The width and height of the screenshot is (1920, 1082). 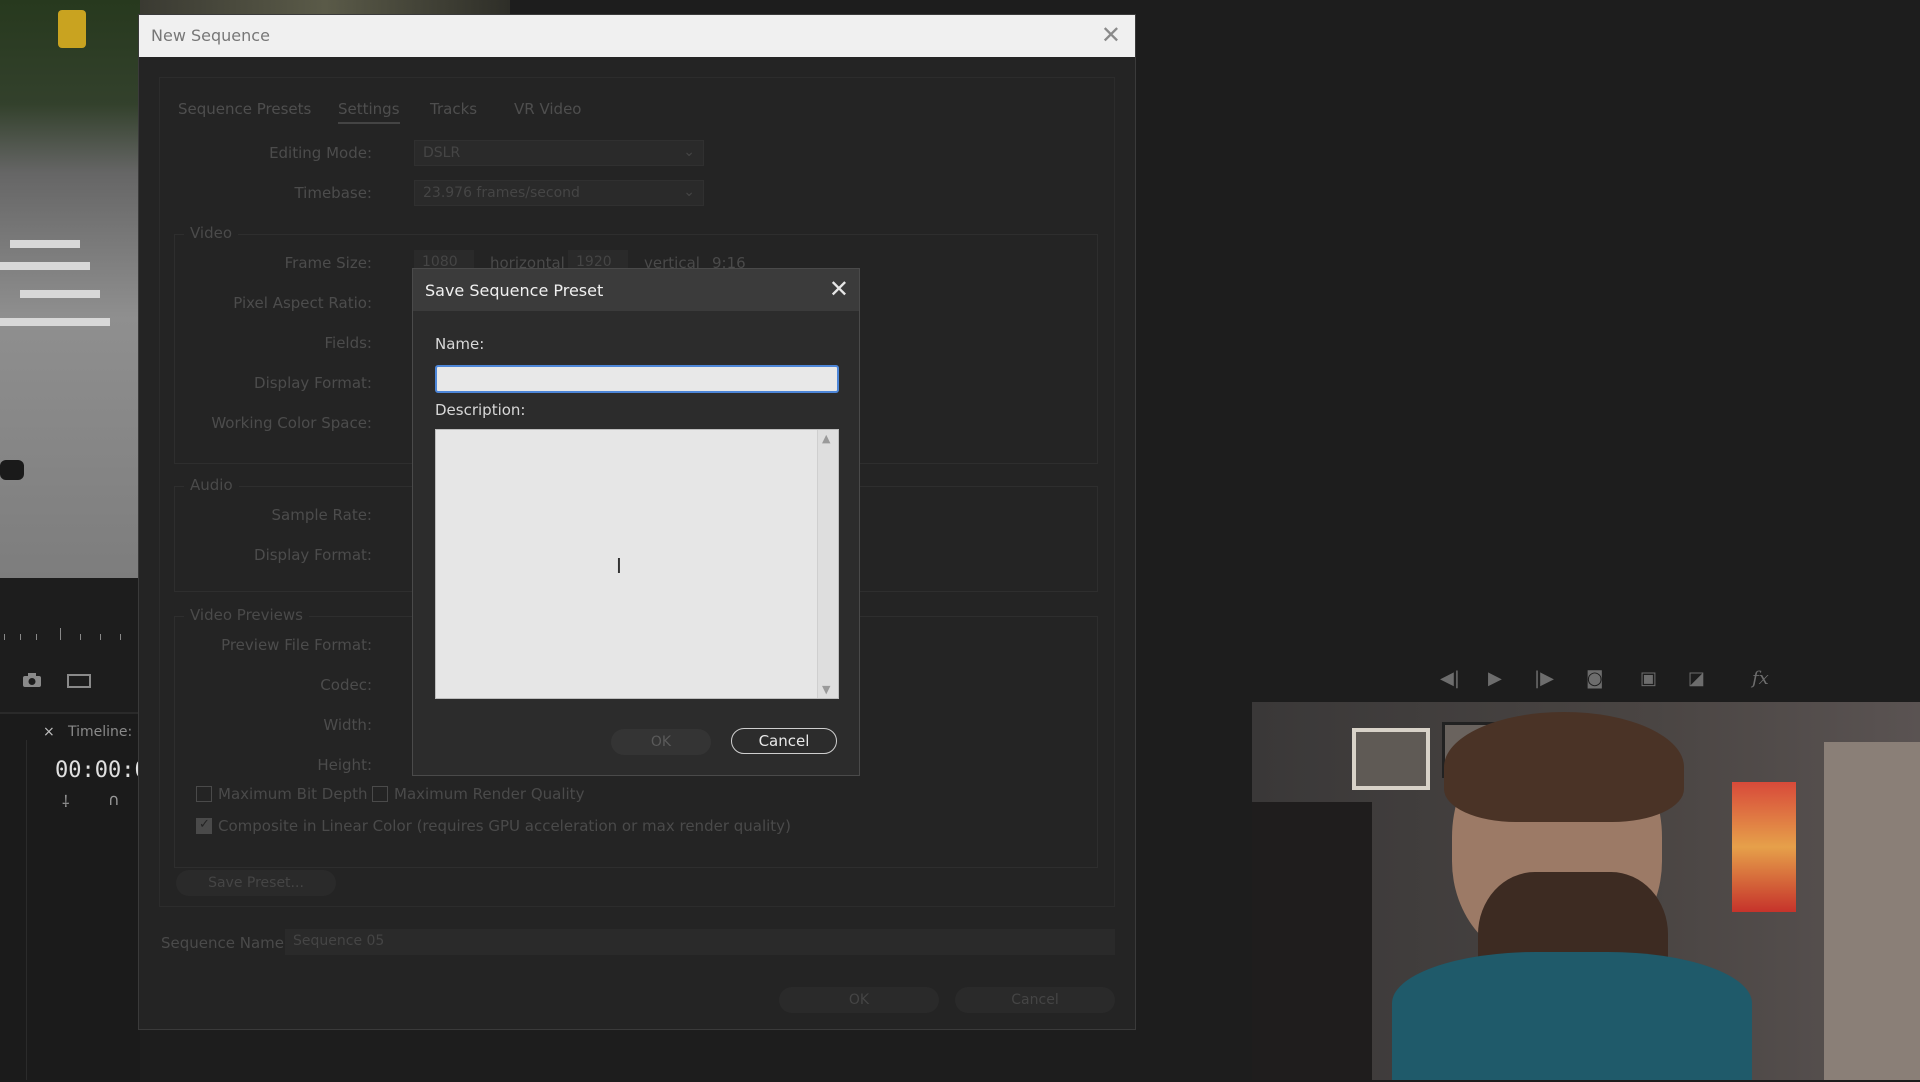 What do you see at coordinates (1594, 678) in the screenshot?
I see `camera-icon: ◙` at bounding box center [1594, 678].